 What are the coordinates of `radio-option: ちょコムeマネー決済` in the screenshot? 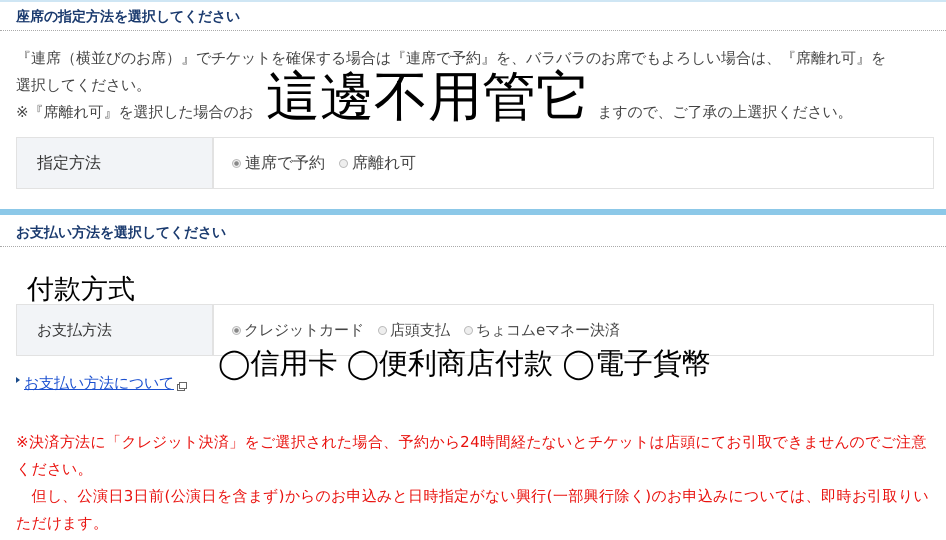 It's located at (542, 330).